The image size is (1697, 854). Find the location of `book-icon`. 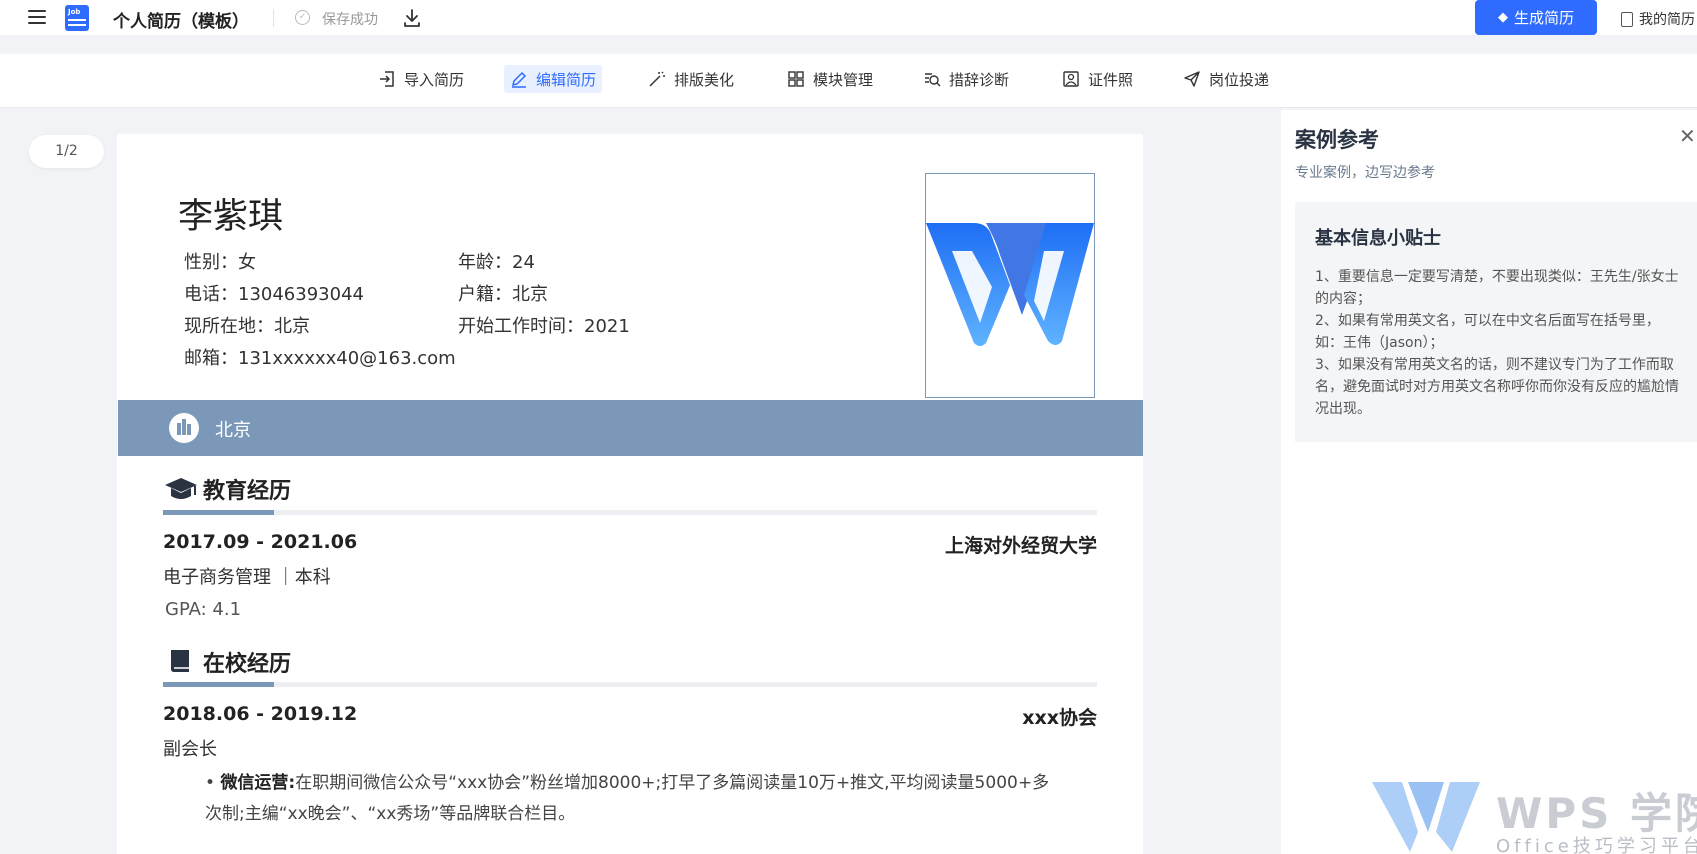

book-icon is located at coordinates (180, 661).